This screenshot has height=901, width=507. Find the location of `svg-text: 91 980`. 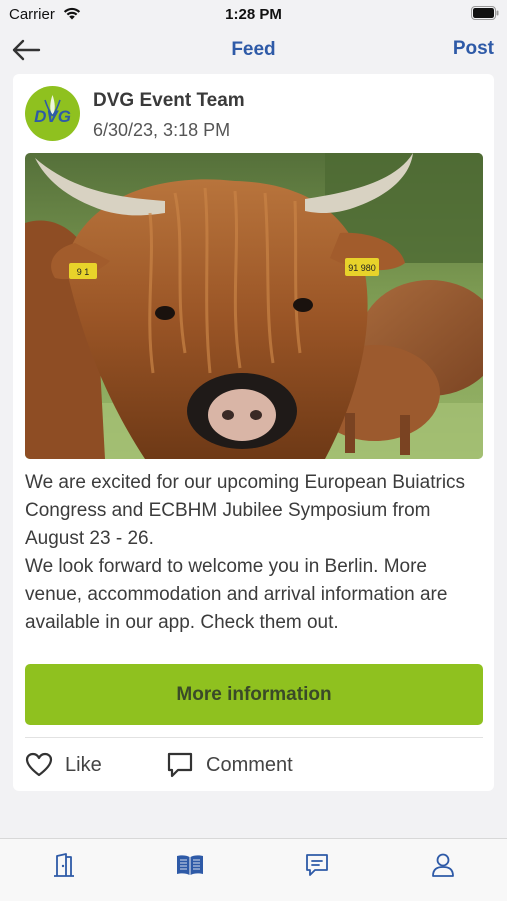

svg-text: 91 980 is located at coordinates (362, 268).